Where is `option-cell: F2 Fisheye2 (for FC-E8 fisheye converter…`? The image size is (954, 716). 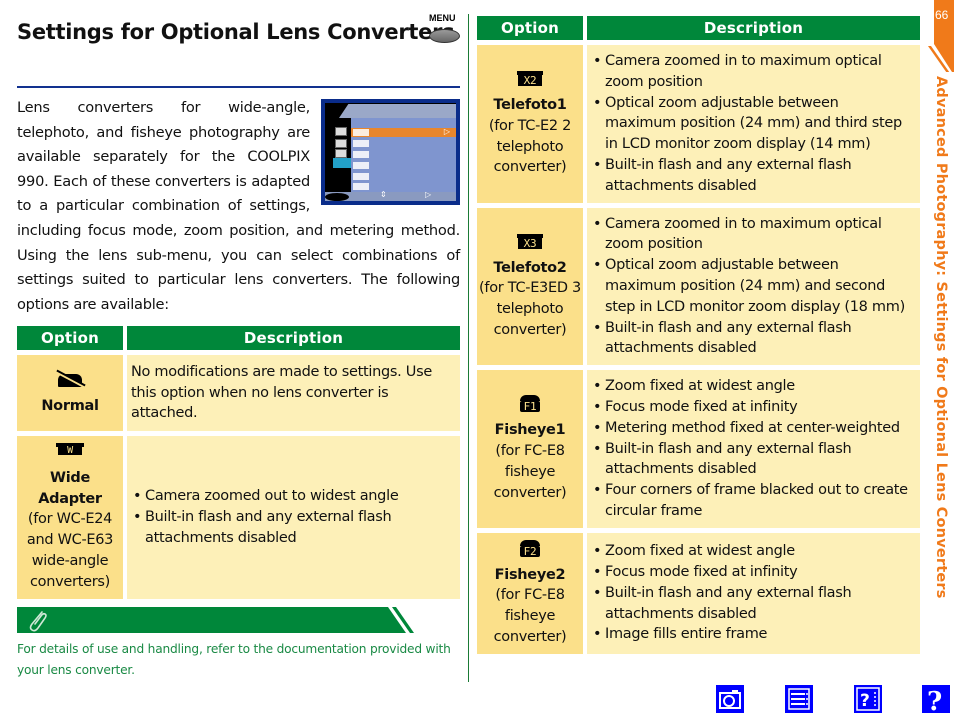
option-cell: F2 Fisheye2 (for FC-E8 fisheye converter… is located at coordinates (530, 593).